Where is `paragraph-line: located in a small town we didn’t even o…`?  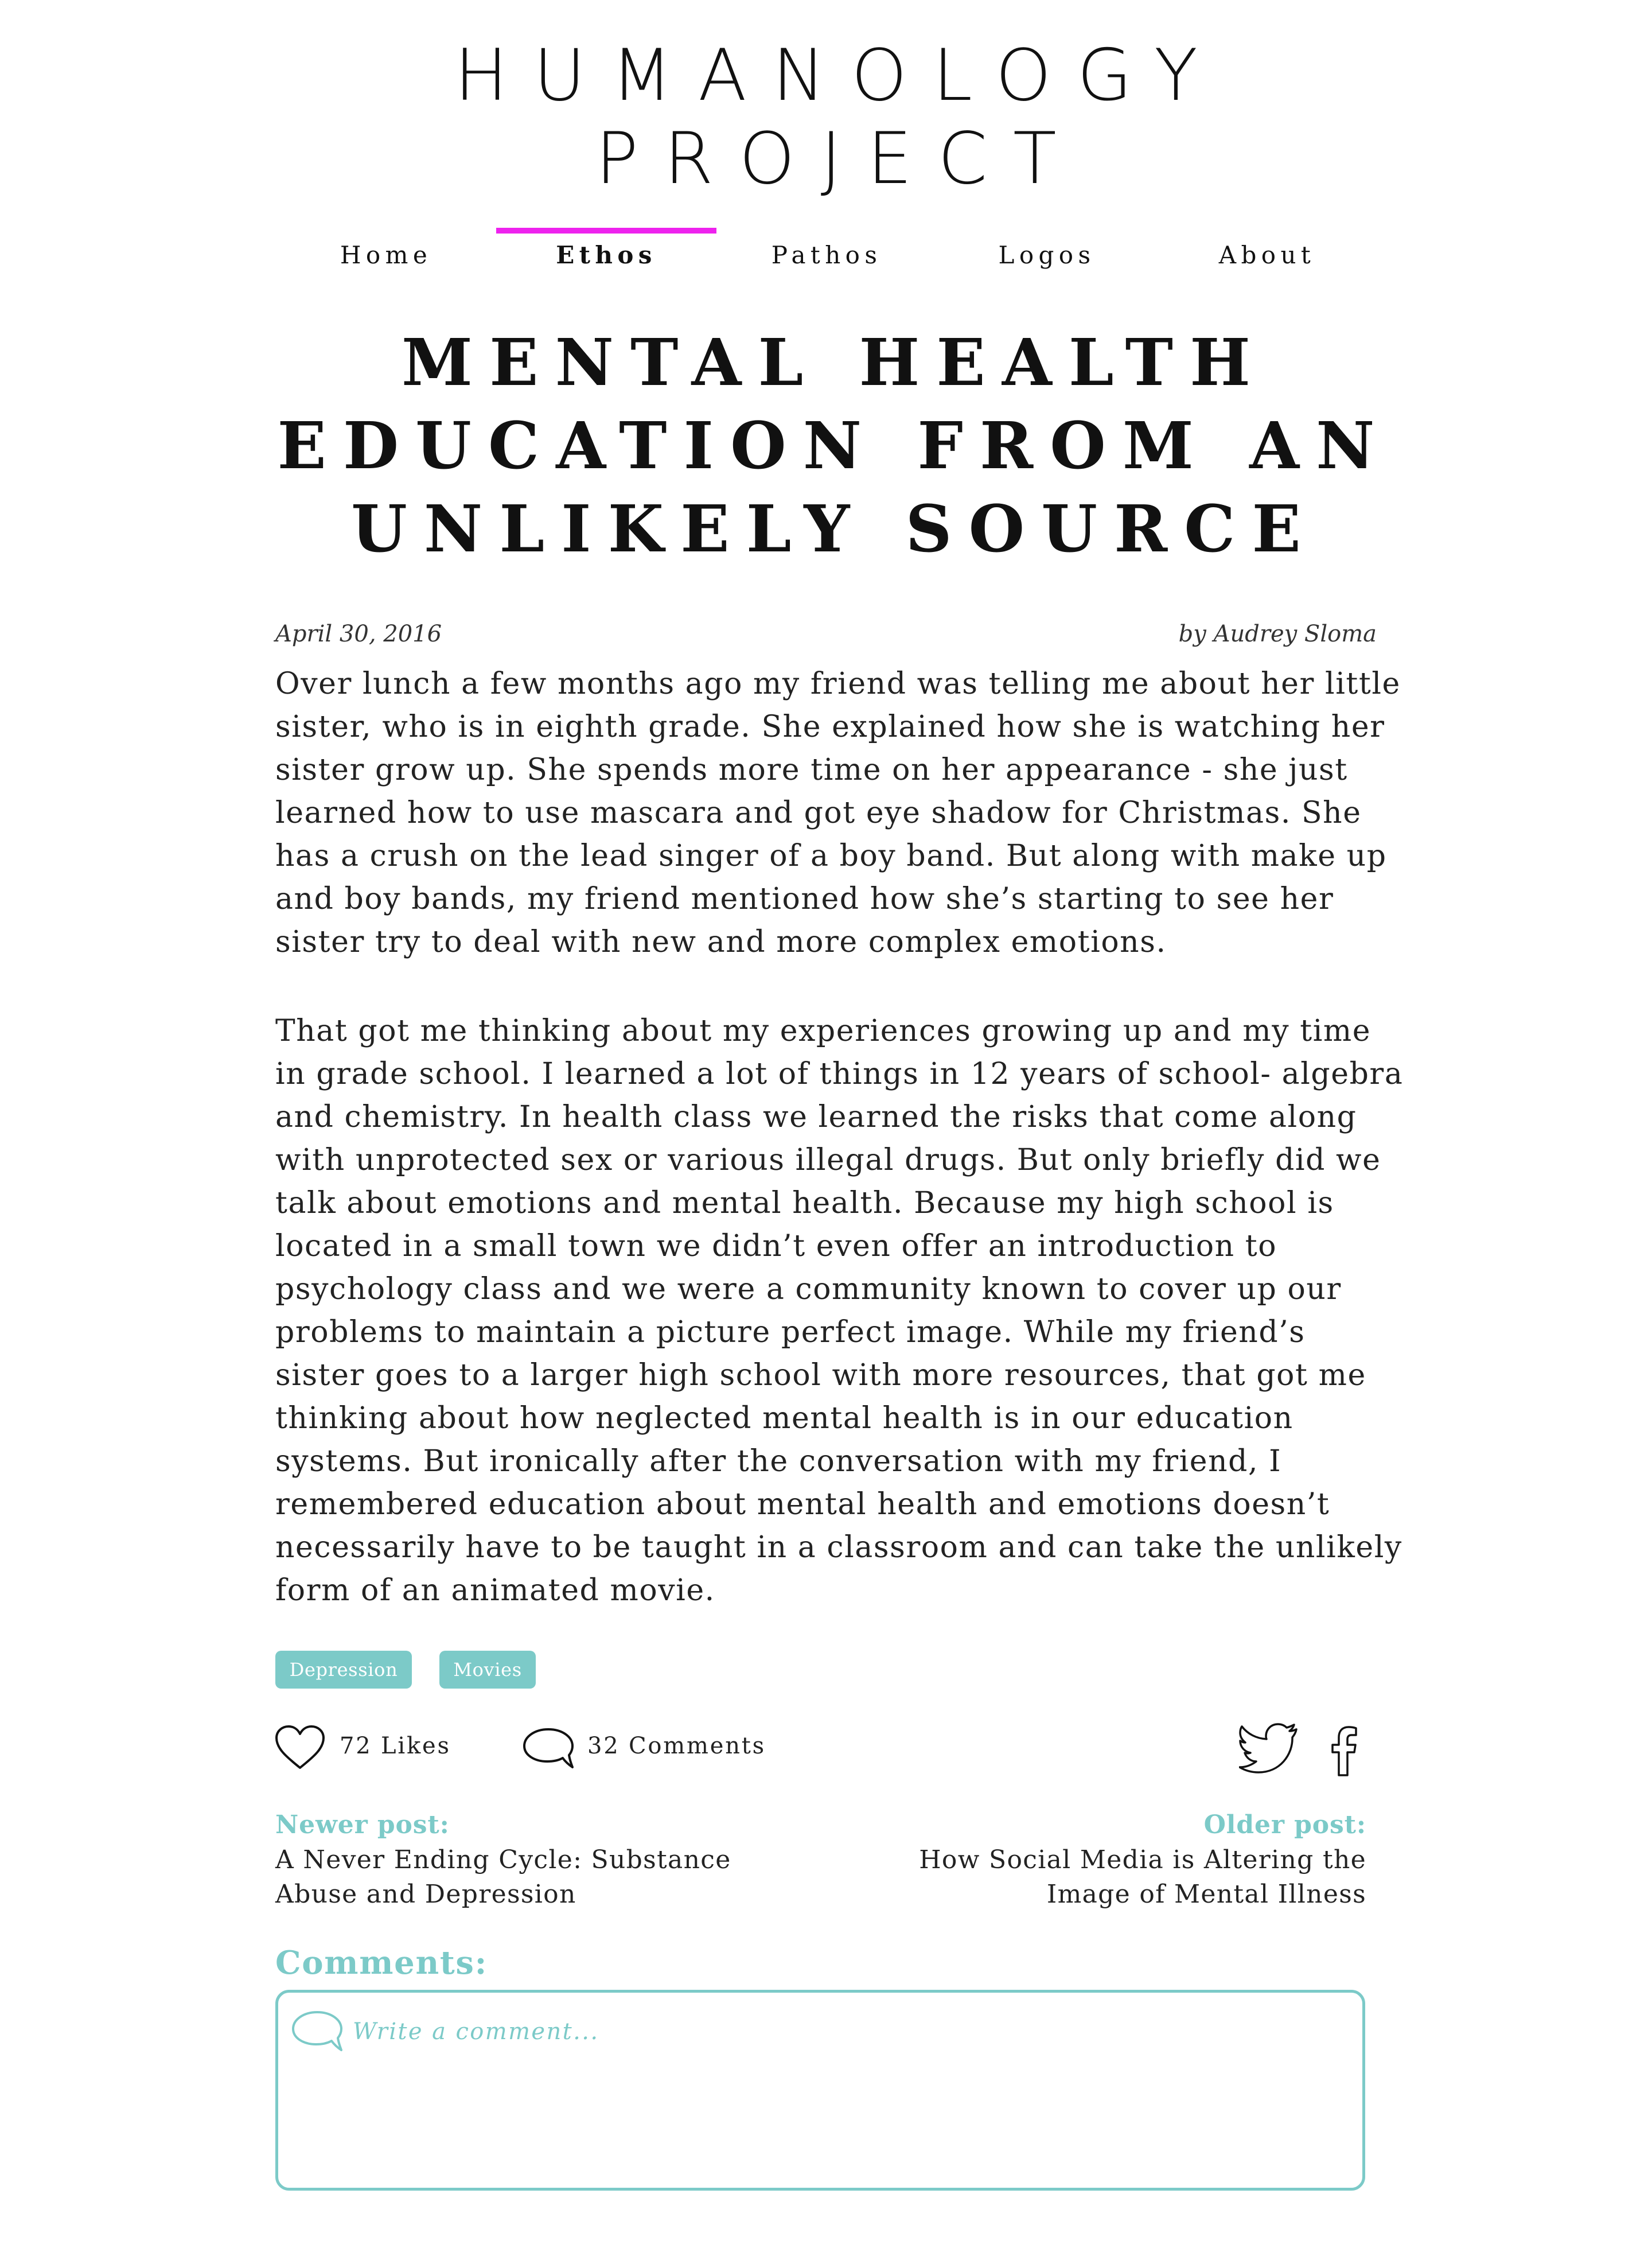
paragraph-line: located in a small town we didn’t even o… is located at coordinates (776, 1246).